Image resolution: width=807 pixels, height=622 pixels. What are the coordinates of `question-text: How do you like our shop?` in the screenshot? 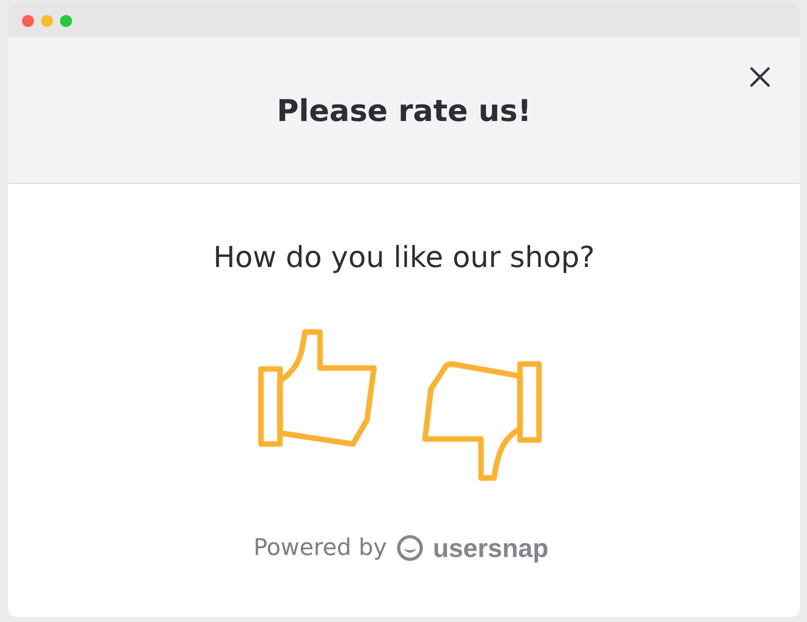 It's located at (404, 257).